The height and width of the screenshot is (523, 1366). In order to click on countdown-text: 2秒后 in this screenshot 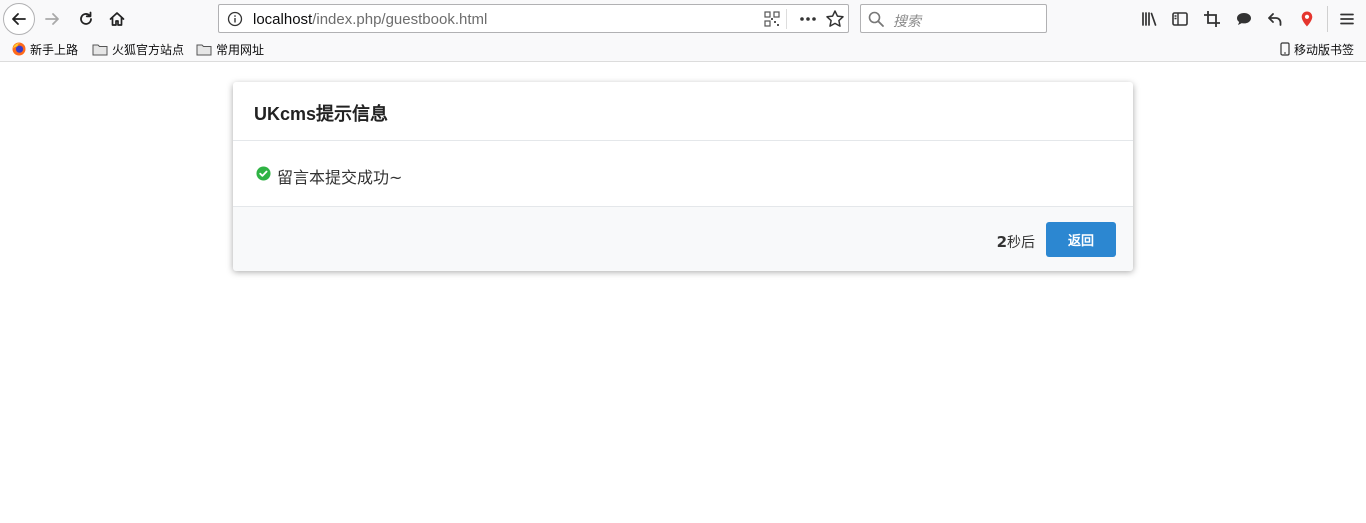, I will do `click(1016, 242)`.